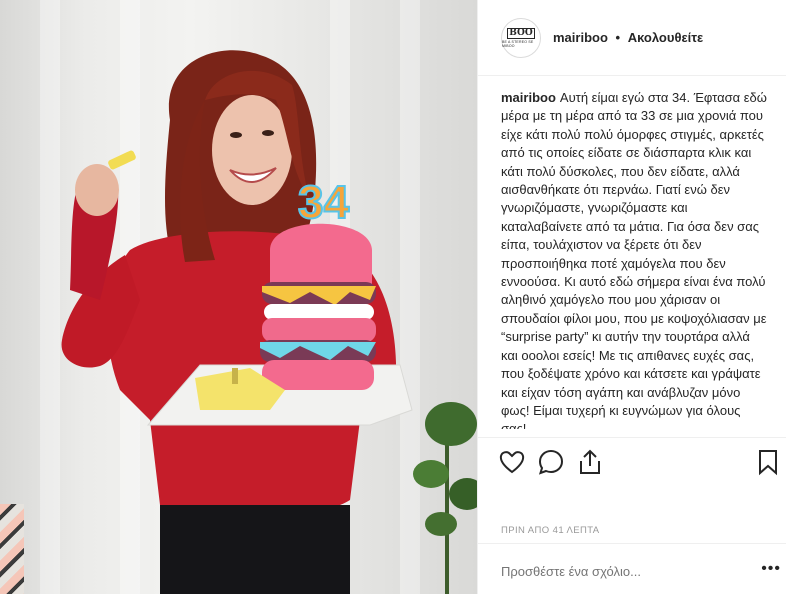 The height and width of the screenshot is (594, 786). I want to click on avatar-logo-text: BOO, so click(521, 33).